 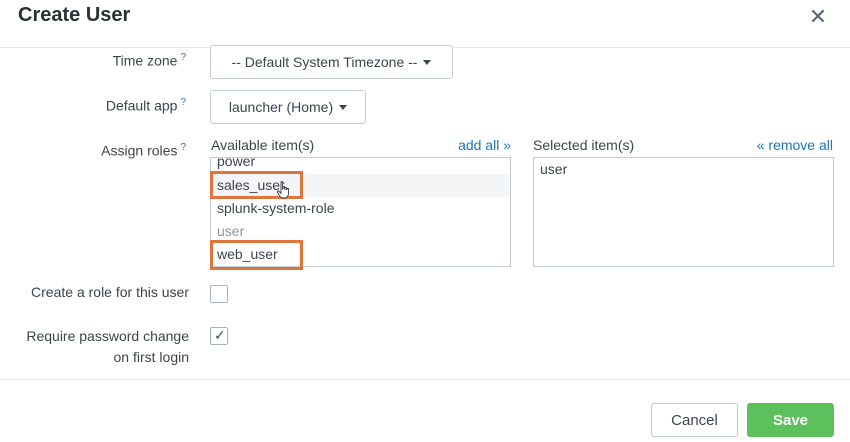 I want to click on list-item-splunk-system-role: splunk-system-role, so click(x=275, y=208).